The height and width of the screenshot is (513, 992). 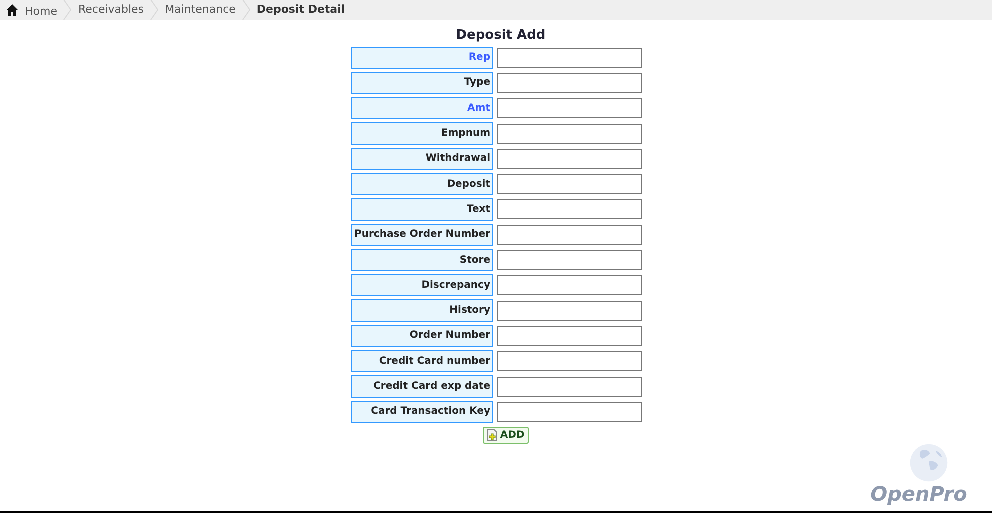 I want to click on add-button: ADD, so click(x=506, y=435).